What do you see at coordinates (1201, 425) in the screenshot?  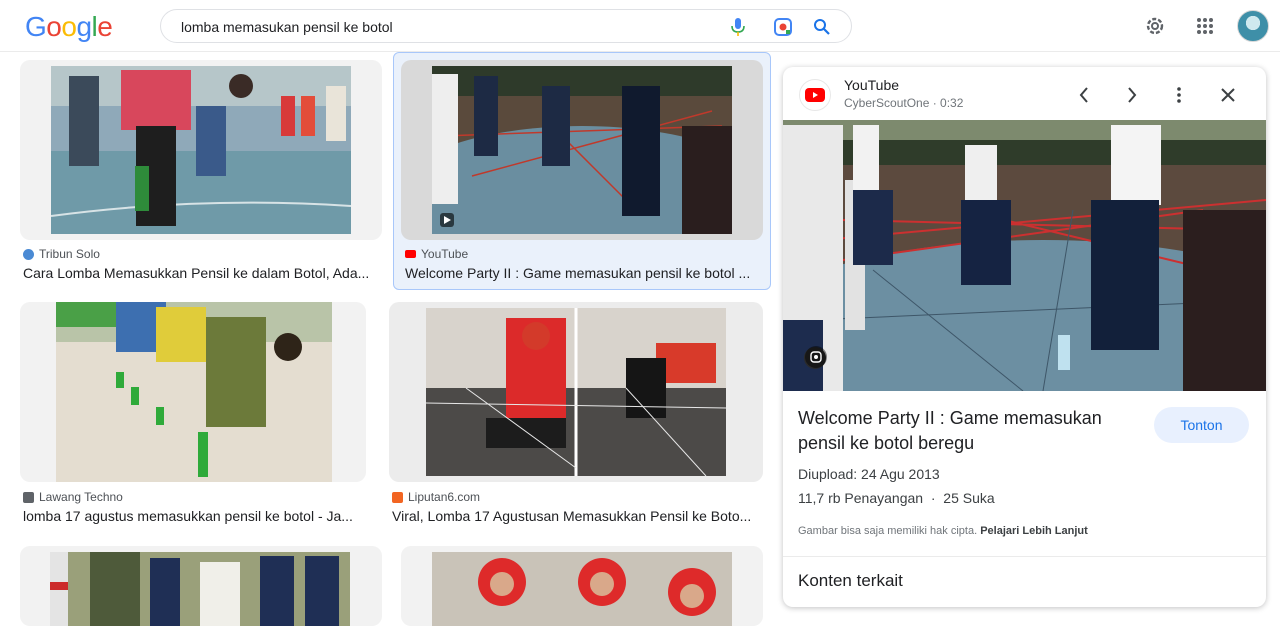 I see `watch-button: Tonton` at bounding box center [1201, 425].